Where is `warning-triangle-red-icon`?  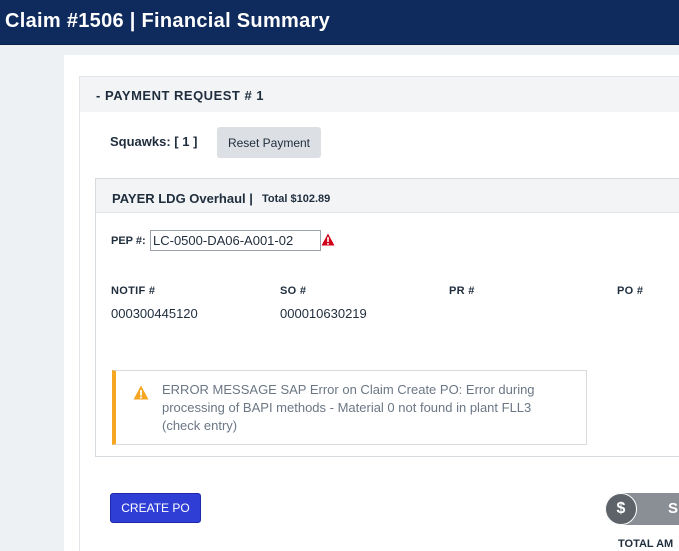
warning-triangle-red-icon is located at coordinates (328, 239).